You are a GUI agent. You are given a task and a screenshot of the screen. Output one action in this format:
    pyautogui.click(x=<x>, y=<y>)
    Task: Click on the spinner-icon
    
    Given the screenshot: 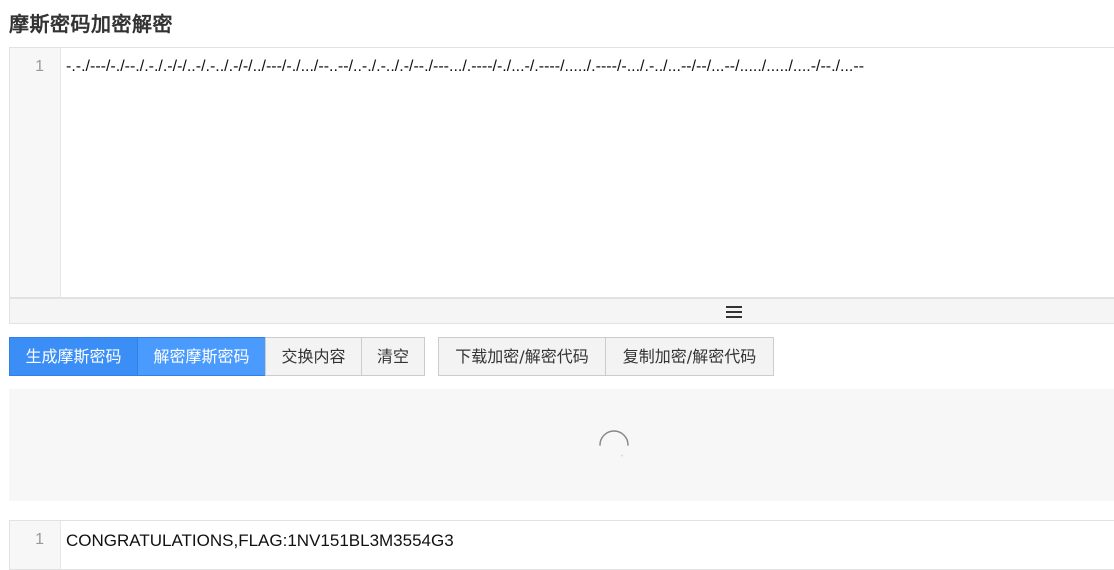 What is the action you would take?
    pyautogui.click(x=614, y=443)
    